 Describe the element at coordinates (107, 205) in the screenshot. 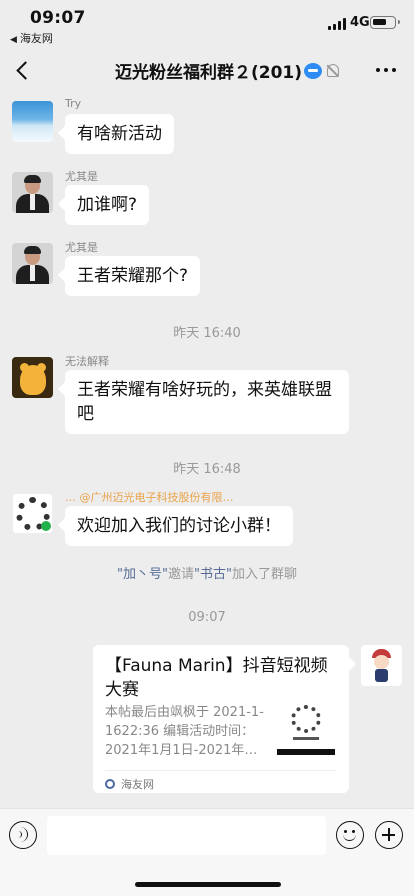

I see `message-bubble: 加谁啊?` at that location.